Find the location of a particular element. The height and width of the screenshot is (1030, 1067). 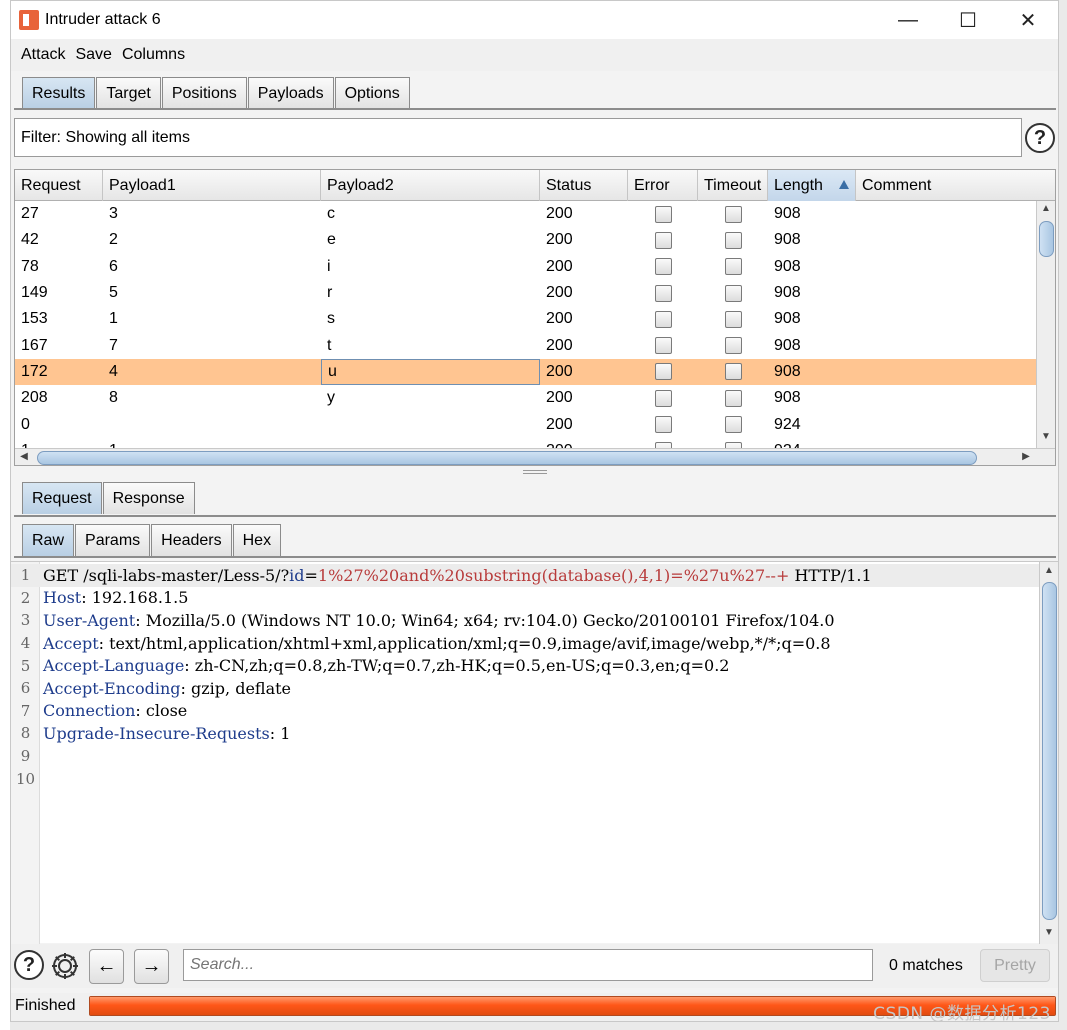

col-length: Length is located at coordinates (812, 185).